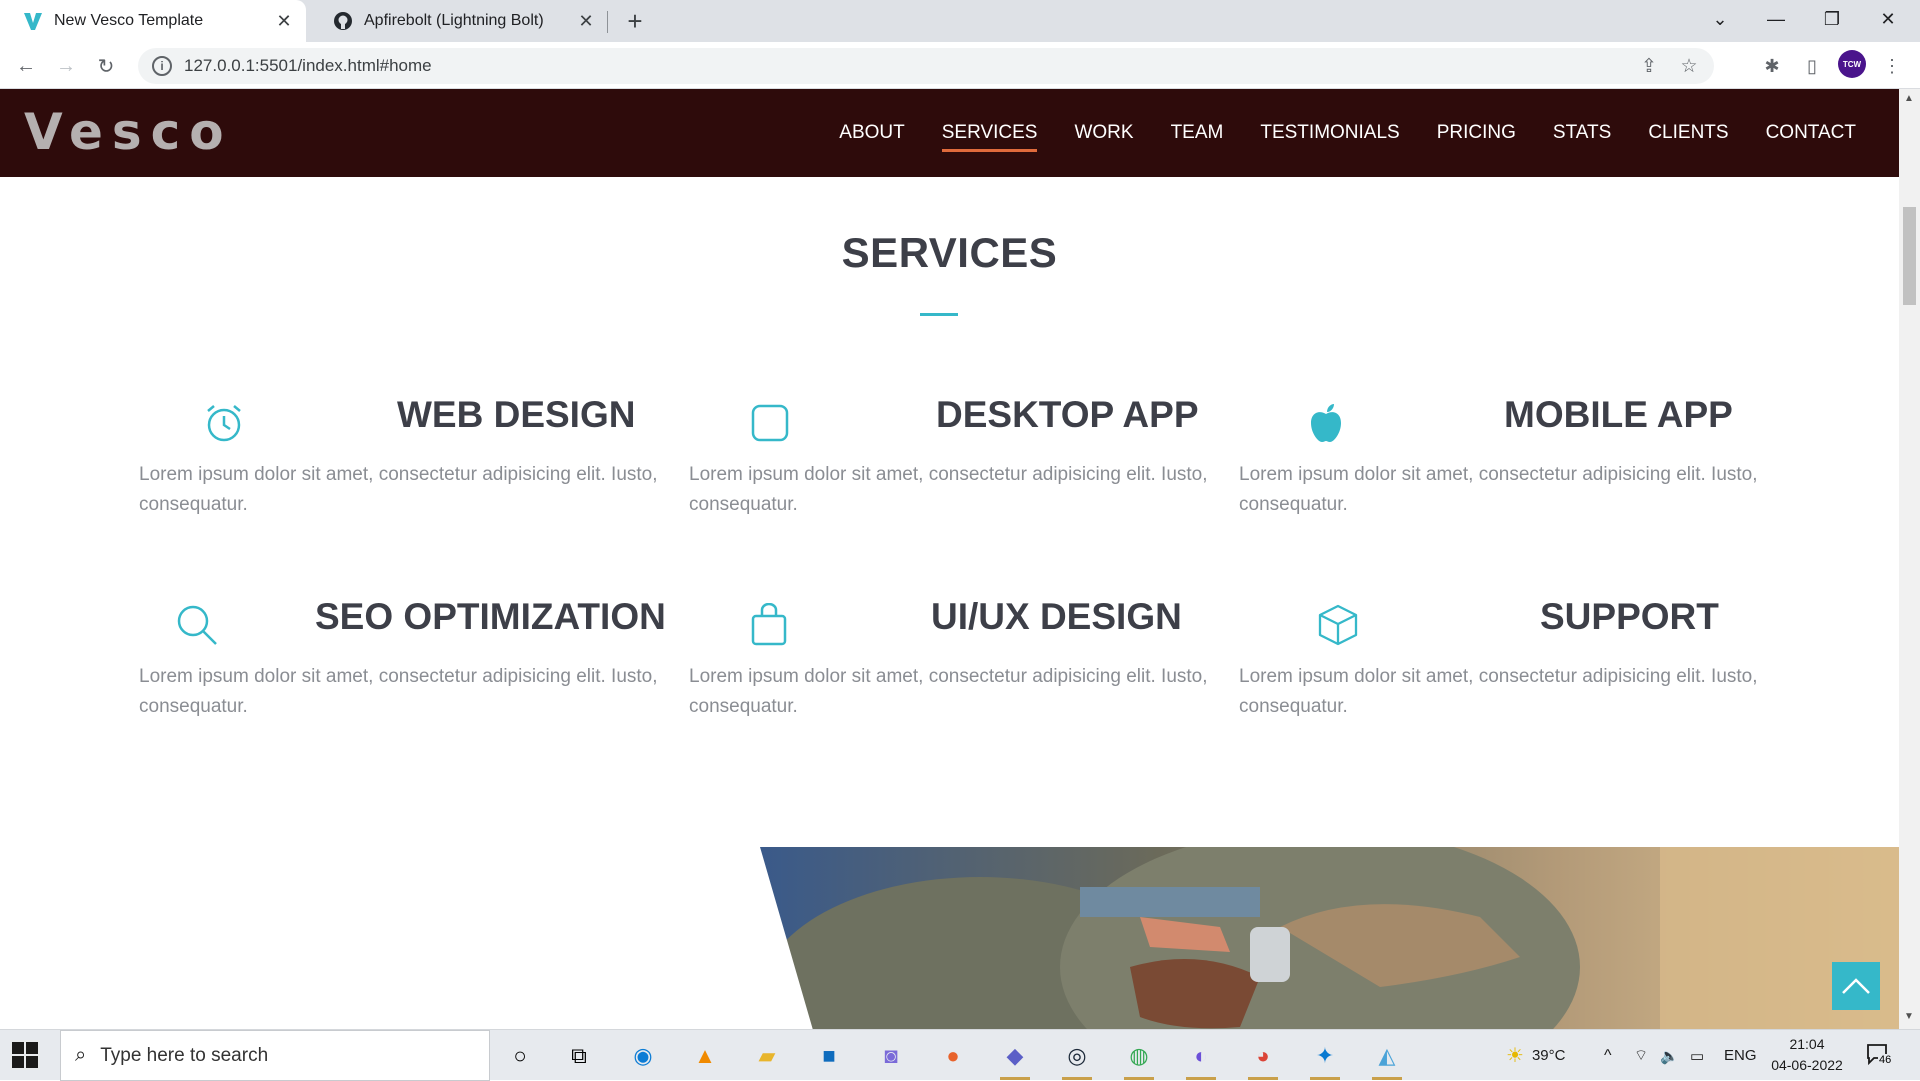 Image resolution: width=1920 pixels, height=1081 pixels. I want to click on battery-icon: ▭, so click(1697, 1055).